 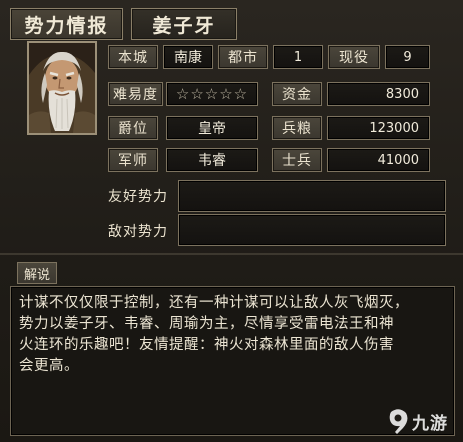 I want to click on home-city-label: 本城, so click(x=133, y=57).